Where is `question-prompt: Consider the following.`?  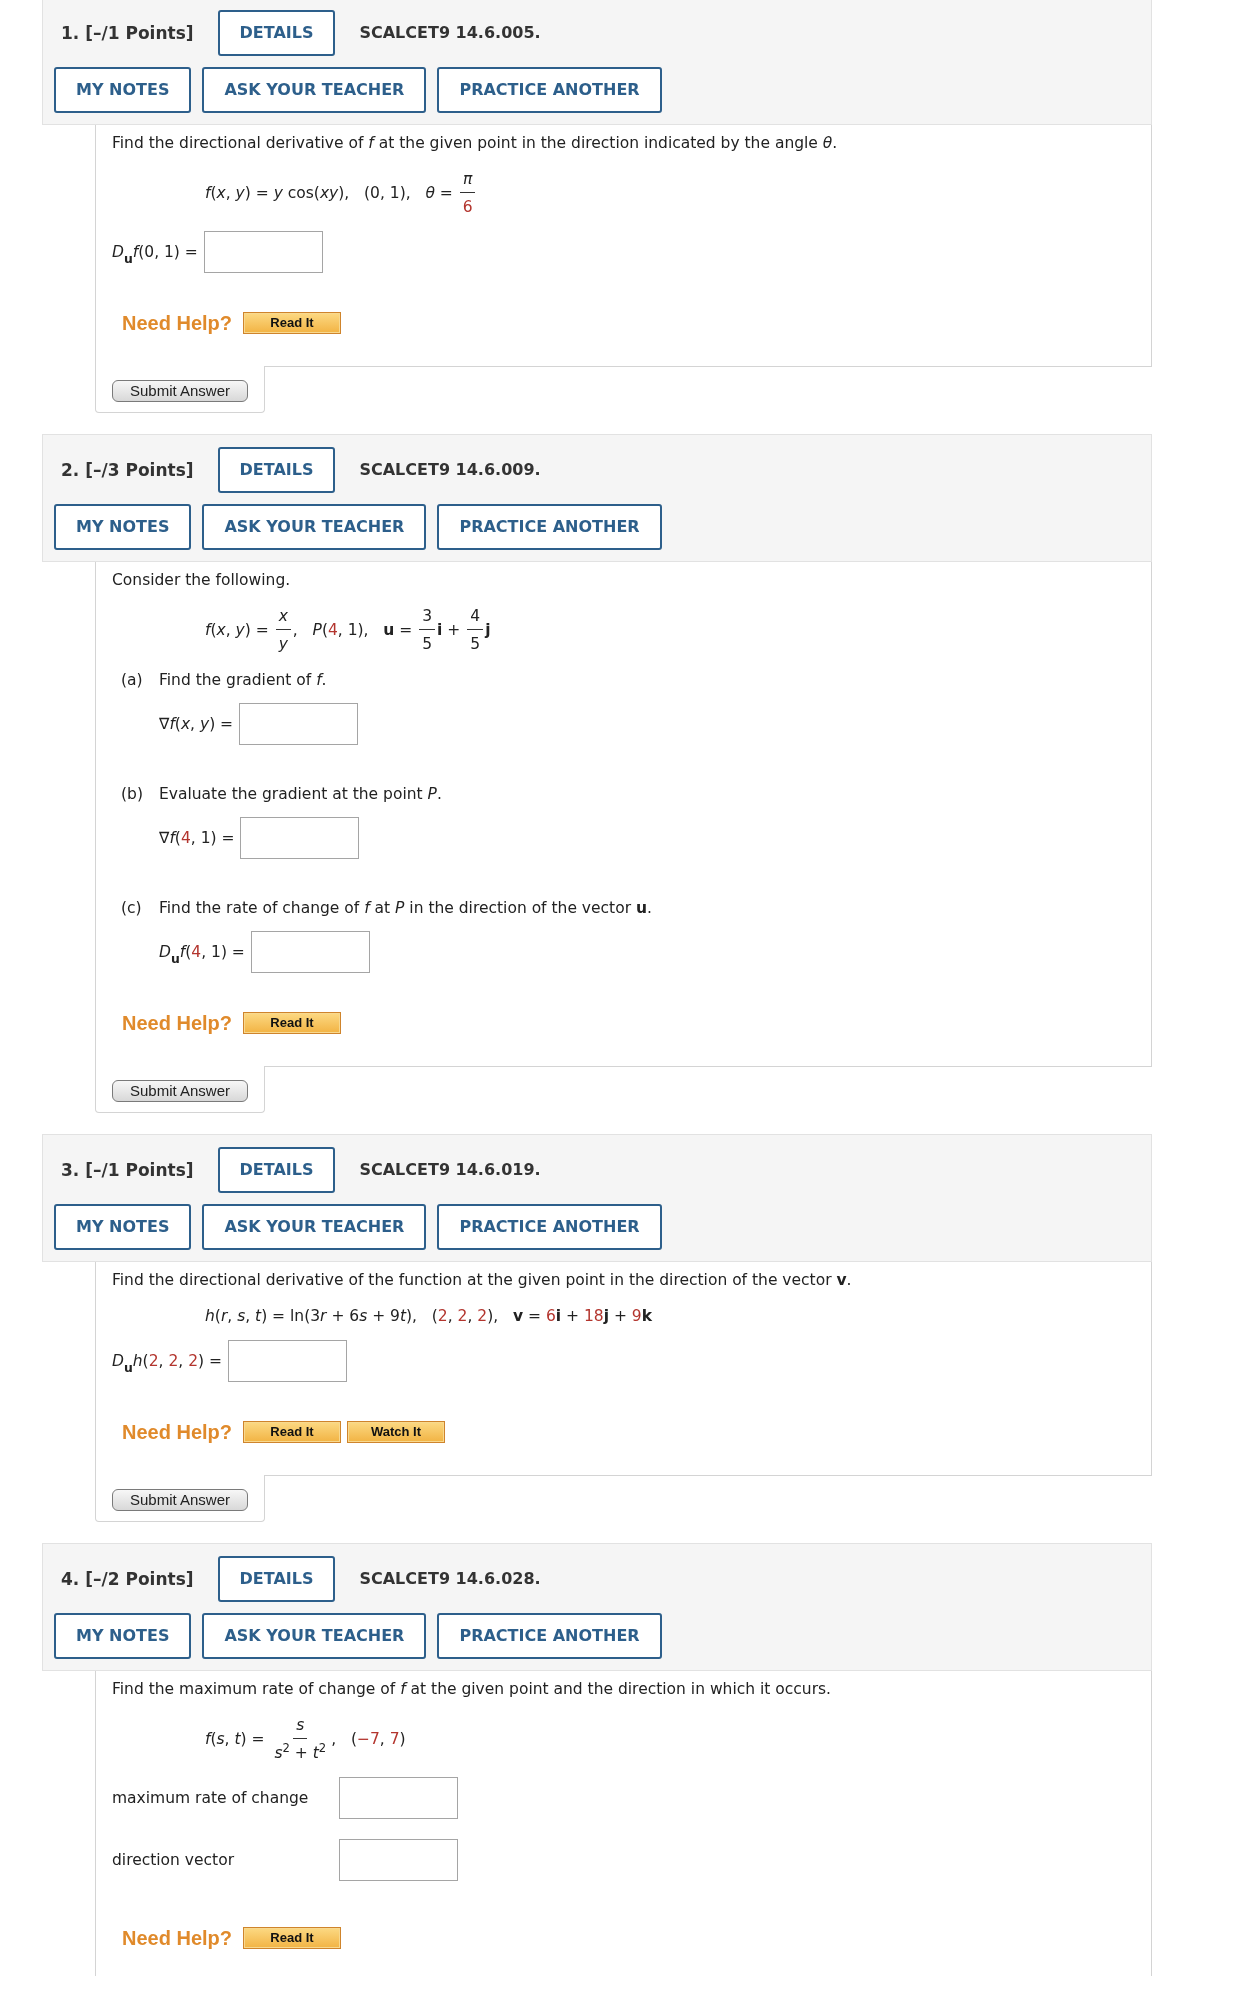
question-prompt: Consider the following. is located at coordinates (202, 580).